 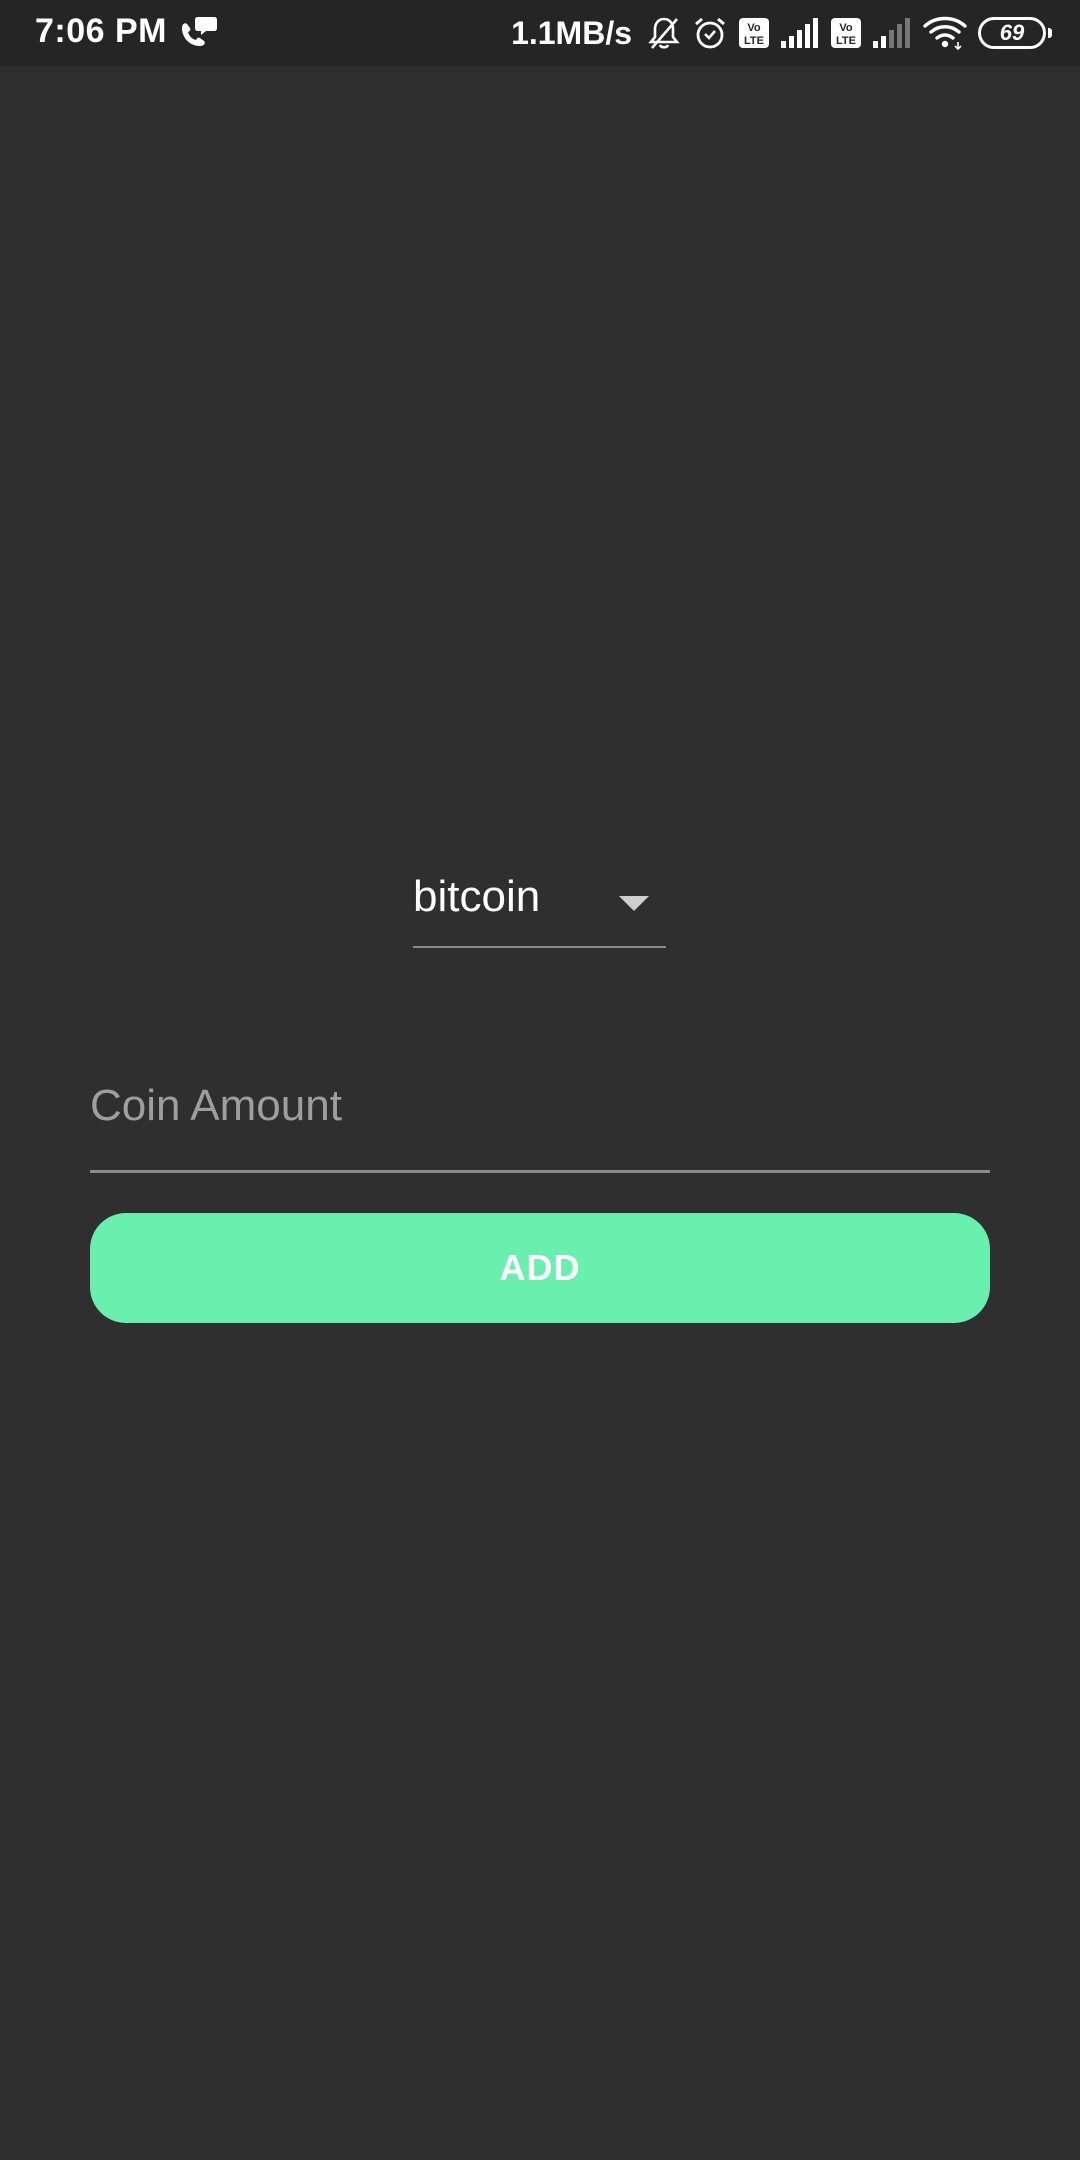 I want to click on battery-icon: 69, so click(x=1015, y=33).